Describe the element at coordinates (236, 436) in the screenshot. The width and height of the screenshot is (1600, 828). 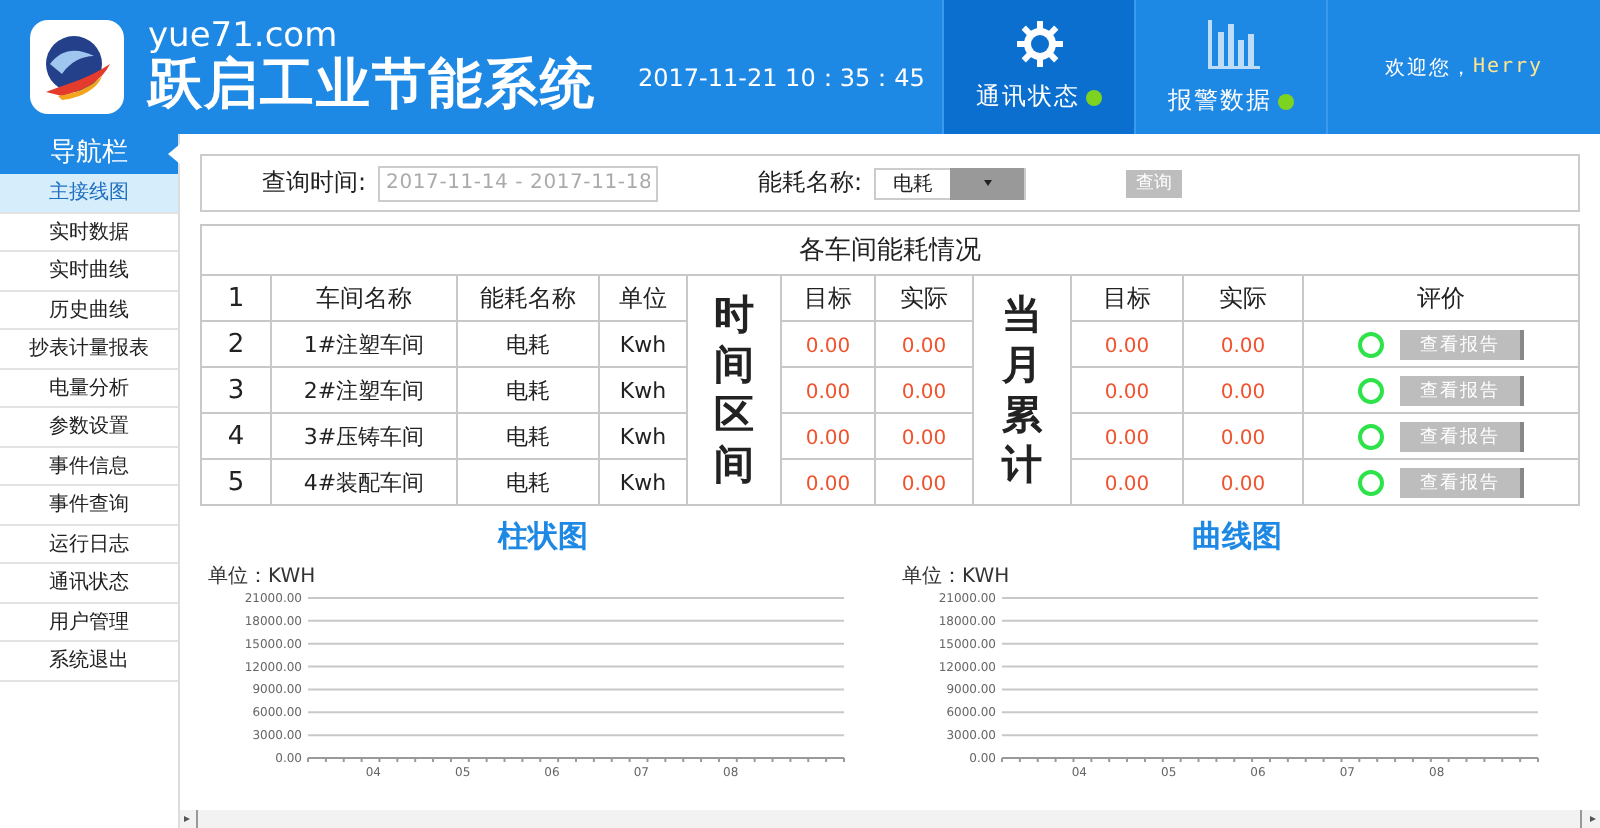
I see `table-cell: 4` at that location.